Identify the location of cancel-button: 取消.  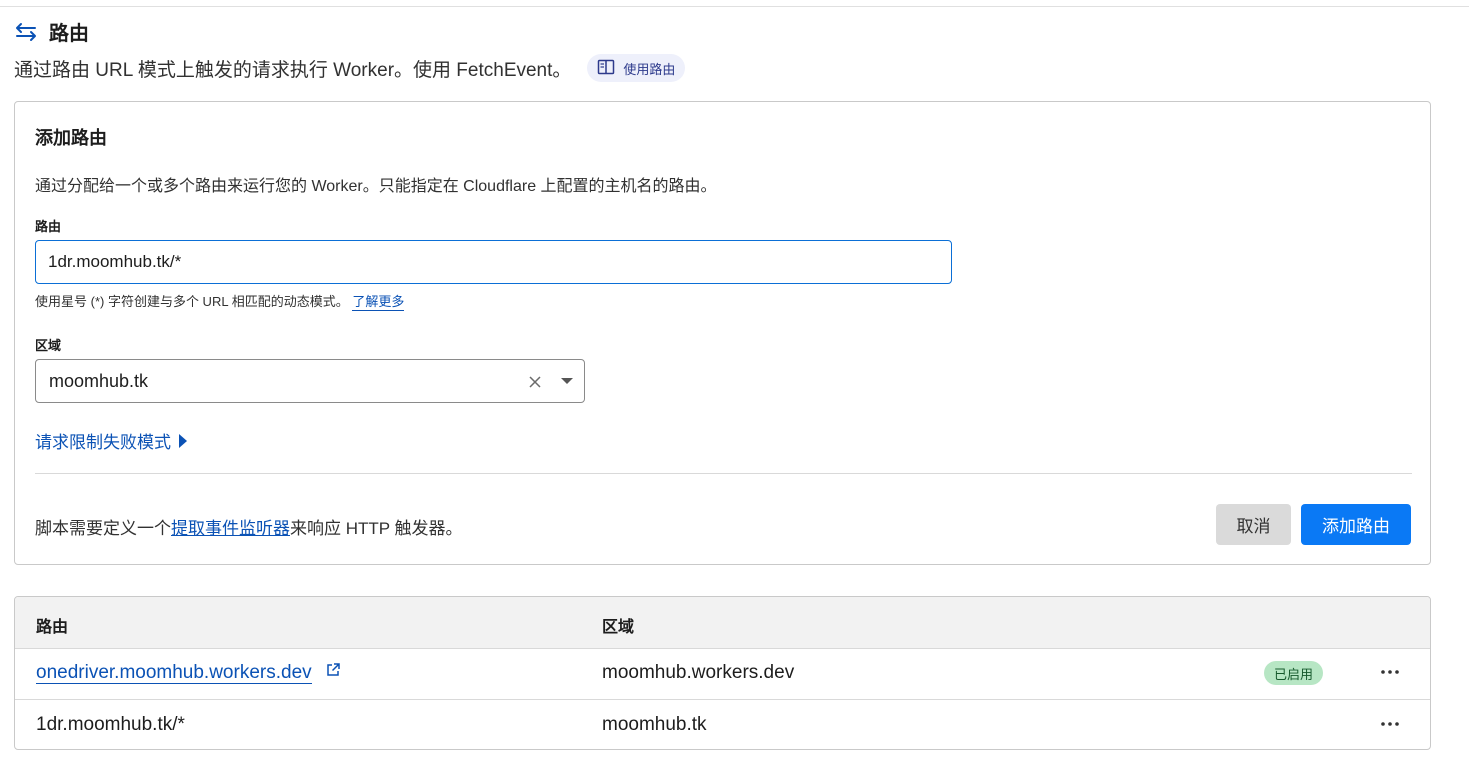
(1253, 524).